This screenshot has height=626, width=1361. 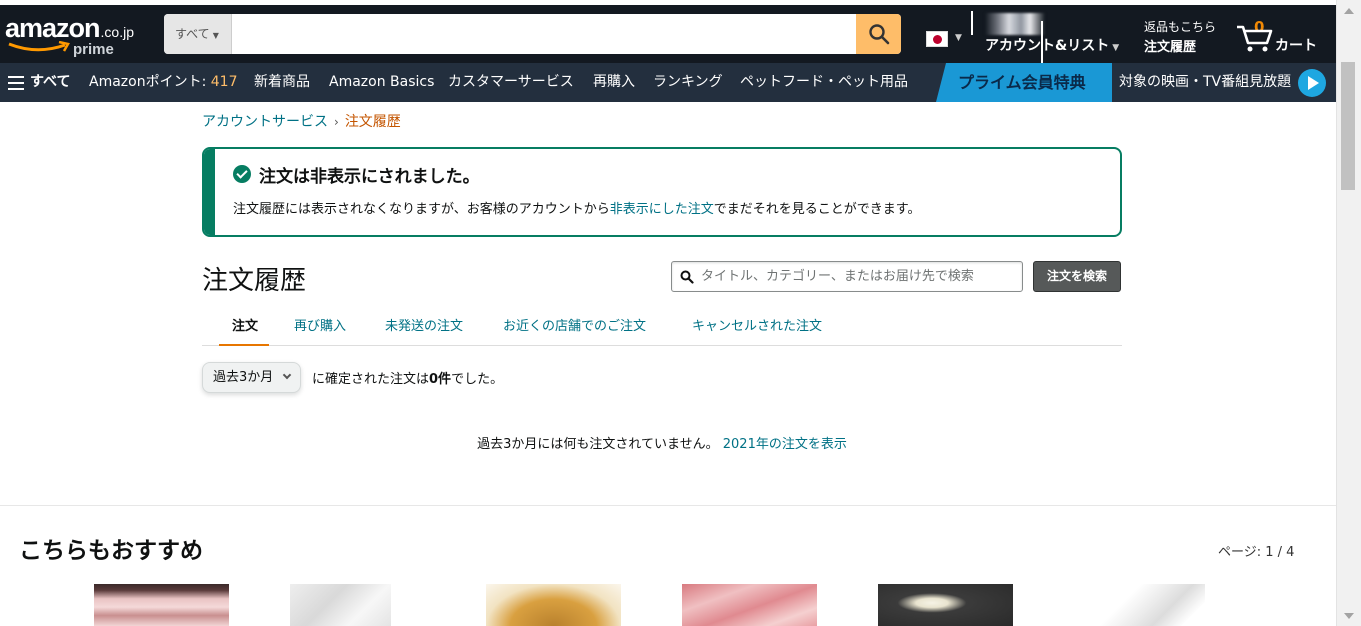 What do you see at coordinates (757, 330) in the screenshot?
I see `tab-cancelled: キャンセルされた注文` at bounding box center [757, 330].